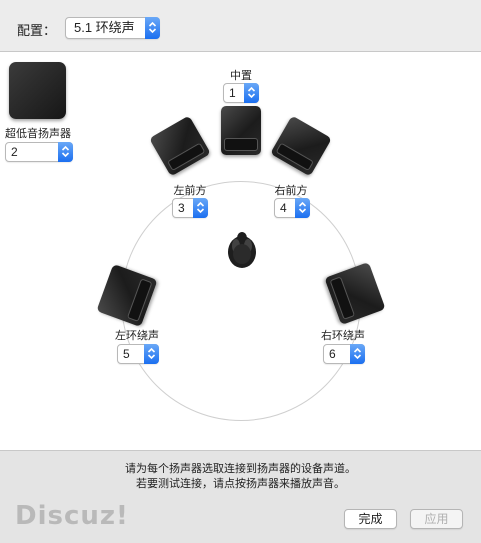  I want to click on front-right-channel-value: 4, so click(283, 208).